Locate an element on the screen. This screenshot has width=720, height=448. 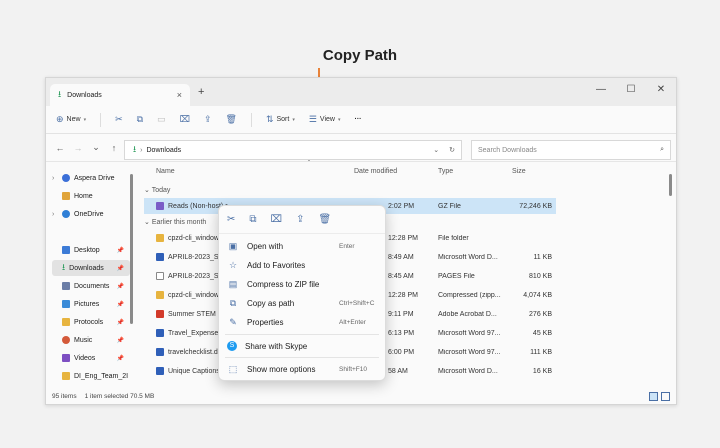
status-item-count: 95 items is located at coordinates (64, 396).